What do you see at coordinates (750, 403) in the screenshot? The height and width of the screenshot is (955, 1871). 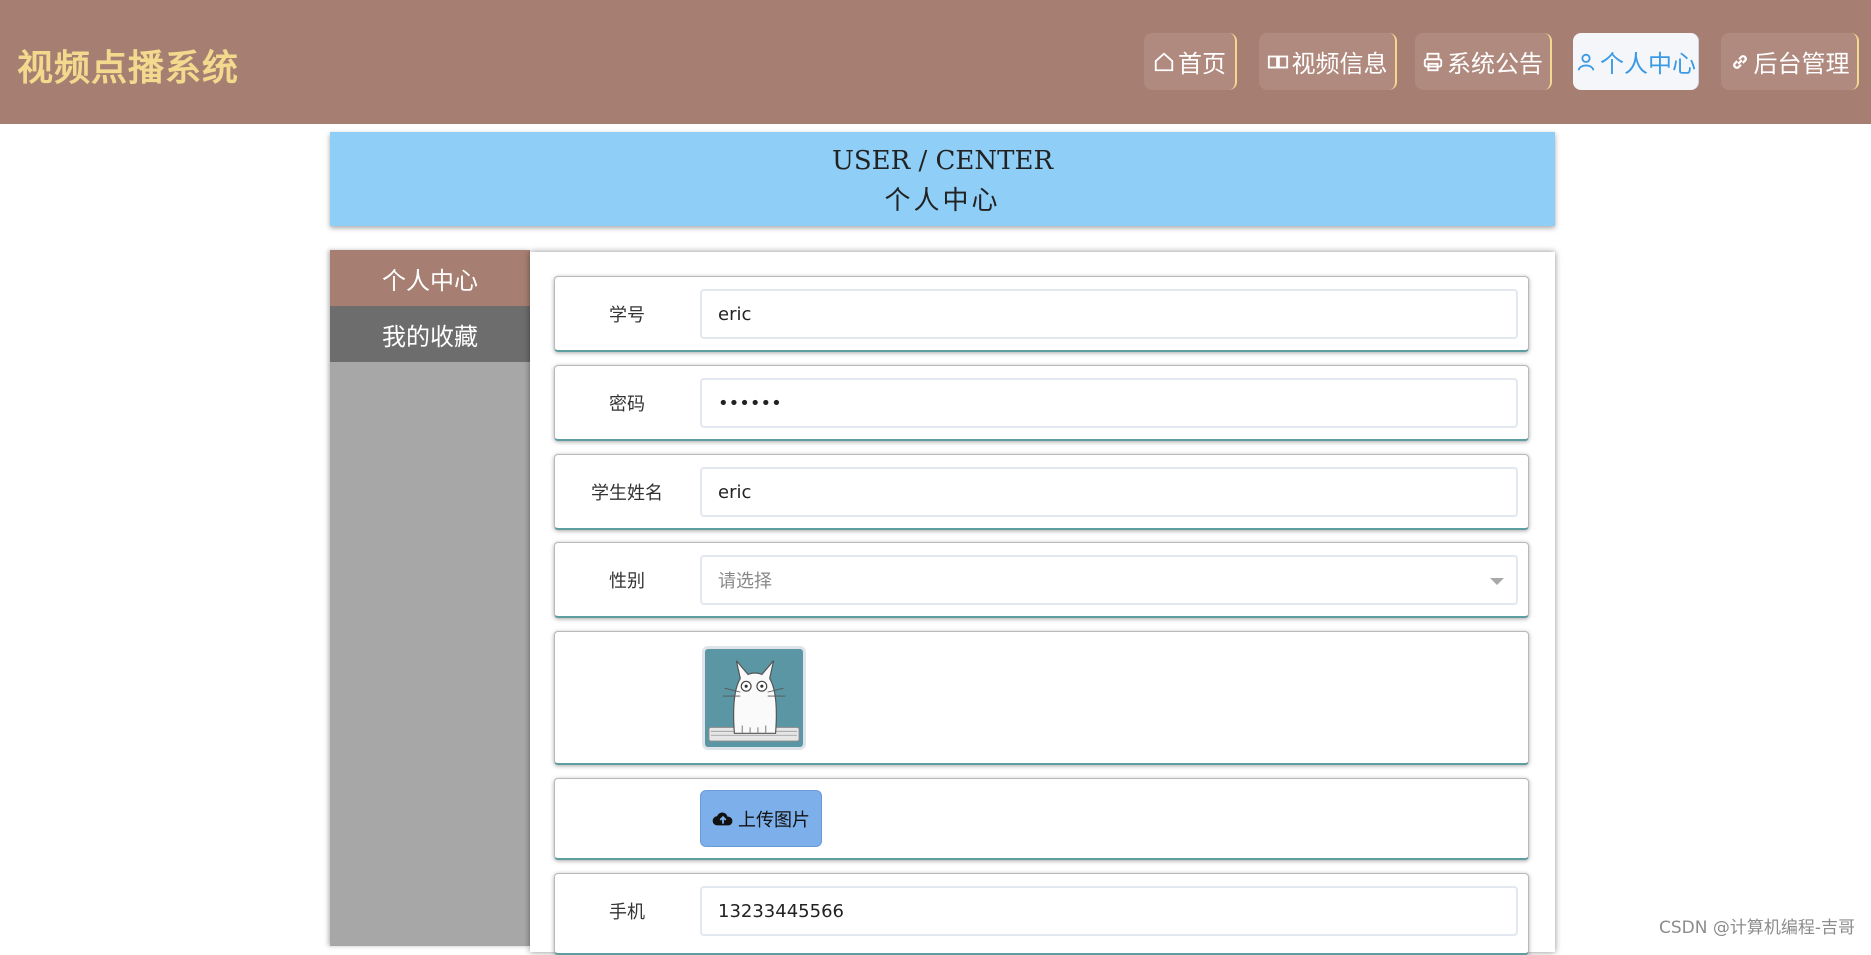 I see `password-value: ••••••` at bounding box center [750, 403].